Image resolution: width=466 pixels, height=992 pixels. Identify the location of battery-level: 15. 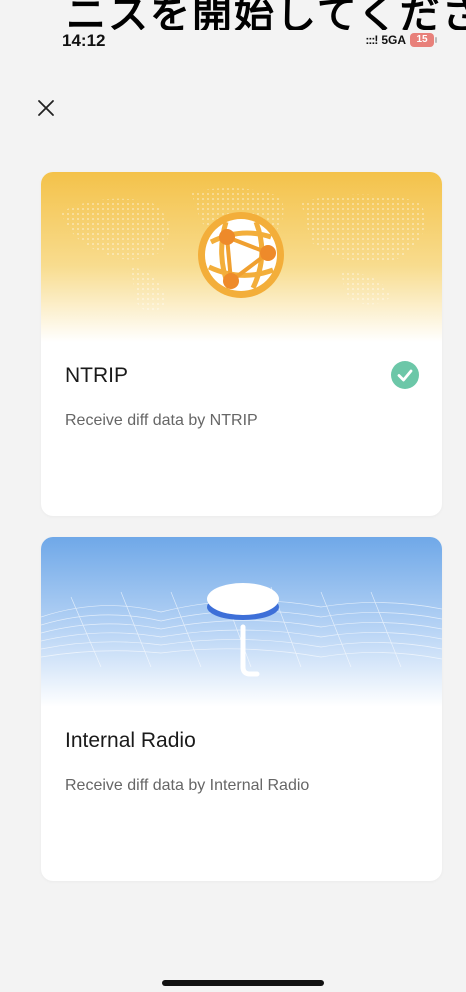
(422, 39).